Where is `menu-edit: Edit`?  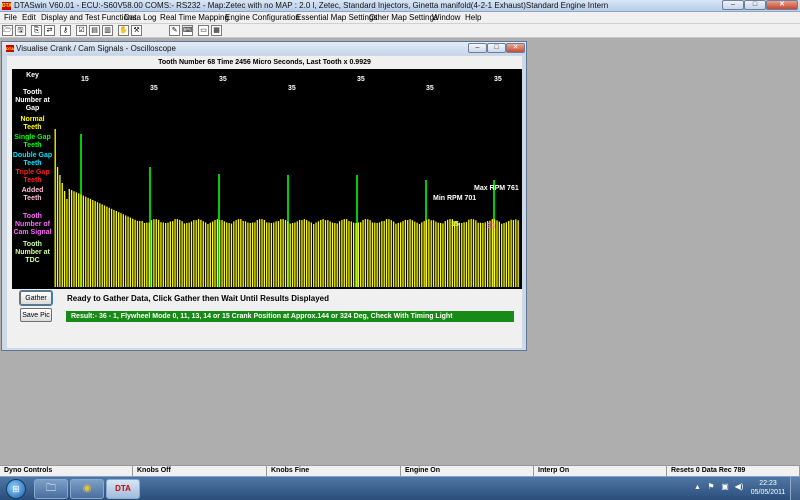 menu-edit: Edit is located at coordinates (29, 18).